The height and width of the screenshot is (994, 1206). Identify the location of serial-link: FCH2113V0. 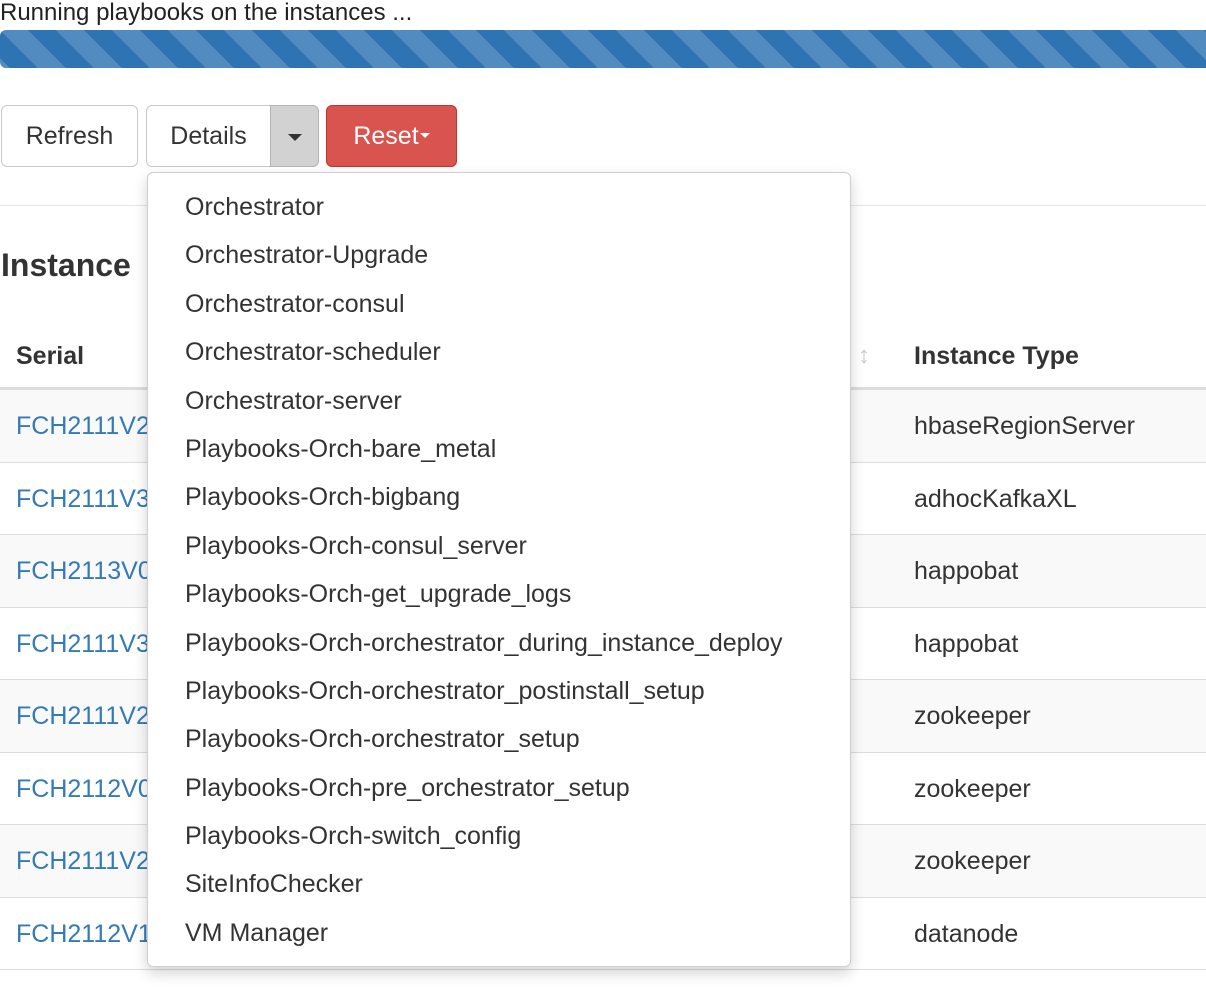
(86, 571).